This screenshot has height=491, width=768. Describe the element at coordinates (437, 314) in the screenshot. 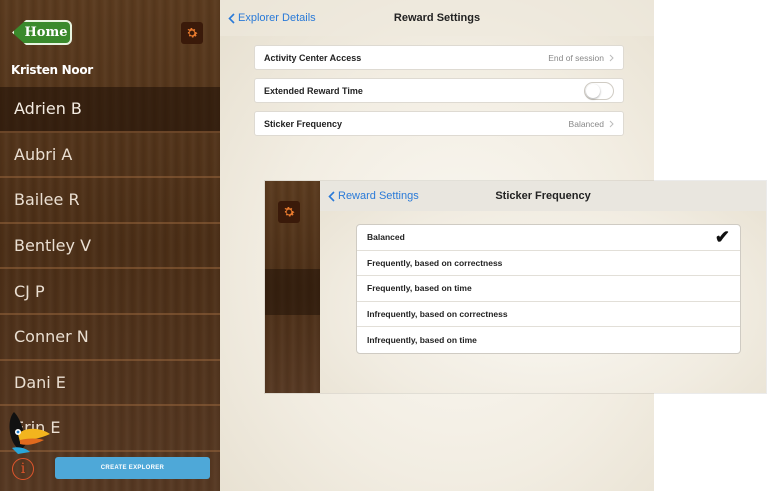

I see `option-label: Infrequently, based on correctness` at that location.